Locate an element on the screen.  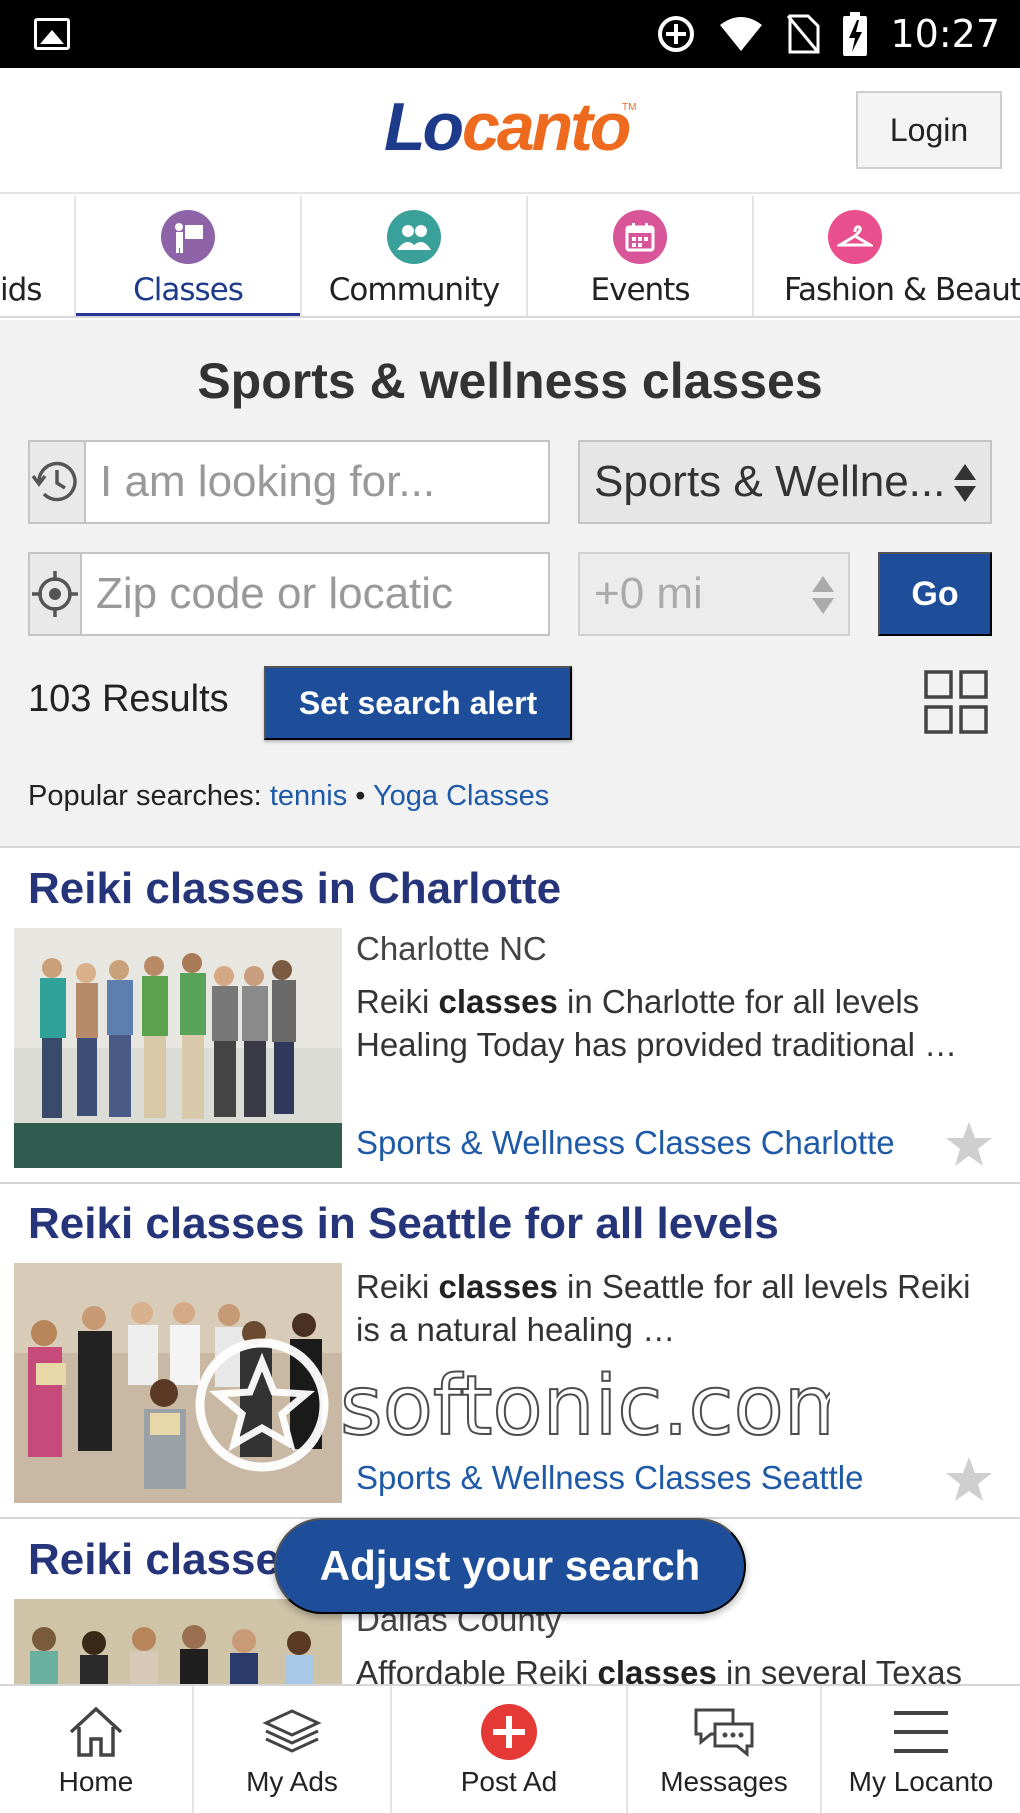
nav-home: Home is located at coordinates (97, 1749).